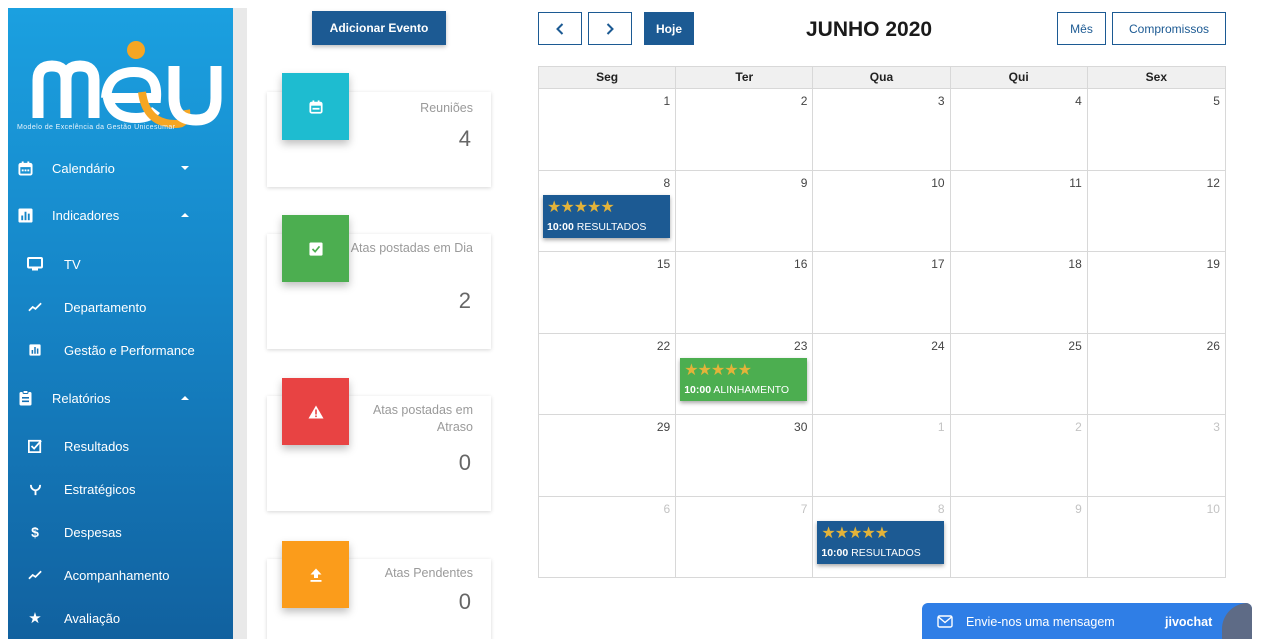  I want to click on calendar-day: 29, so click(608, 455).